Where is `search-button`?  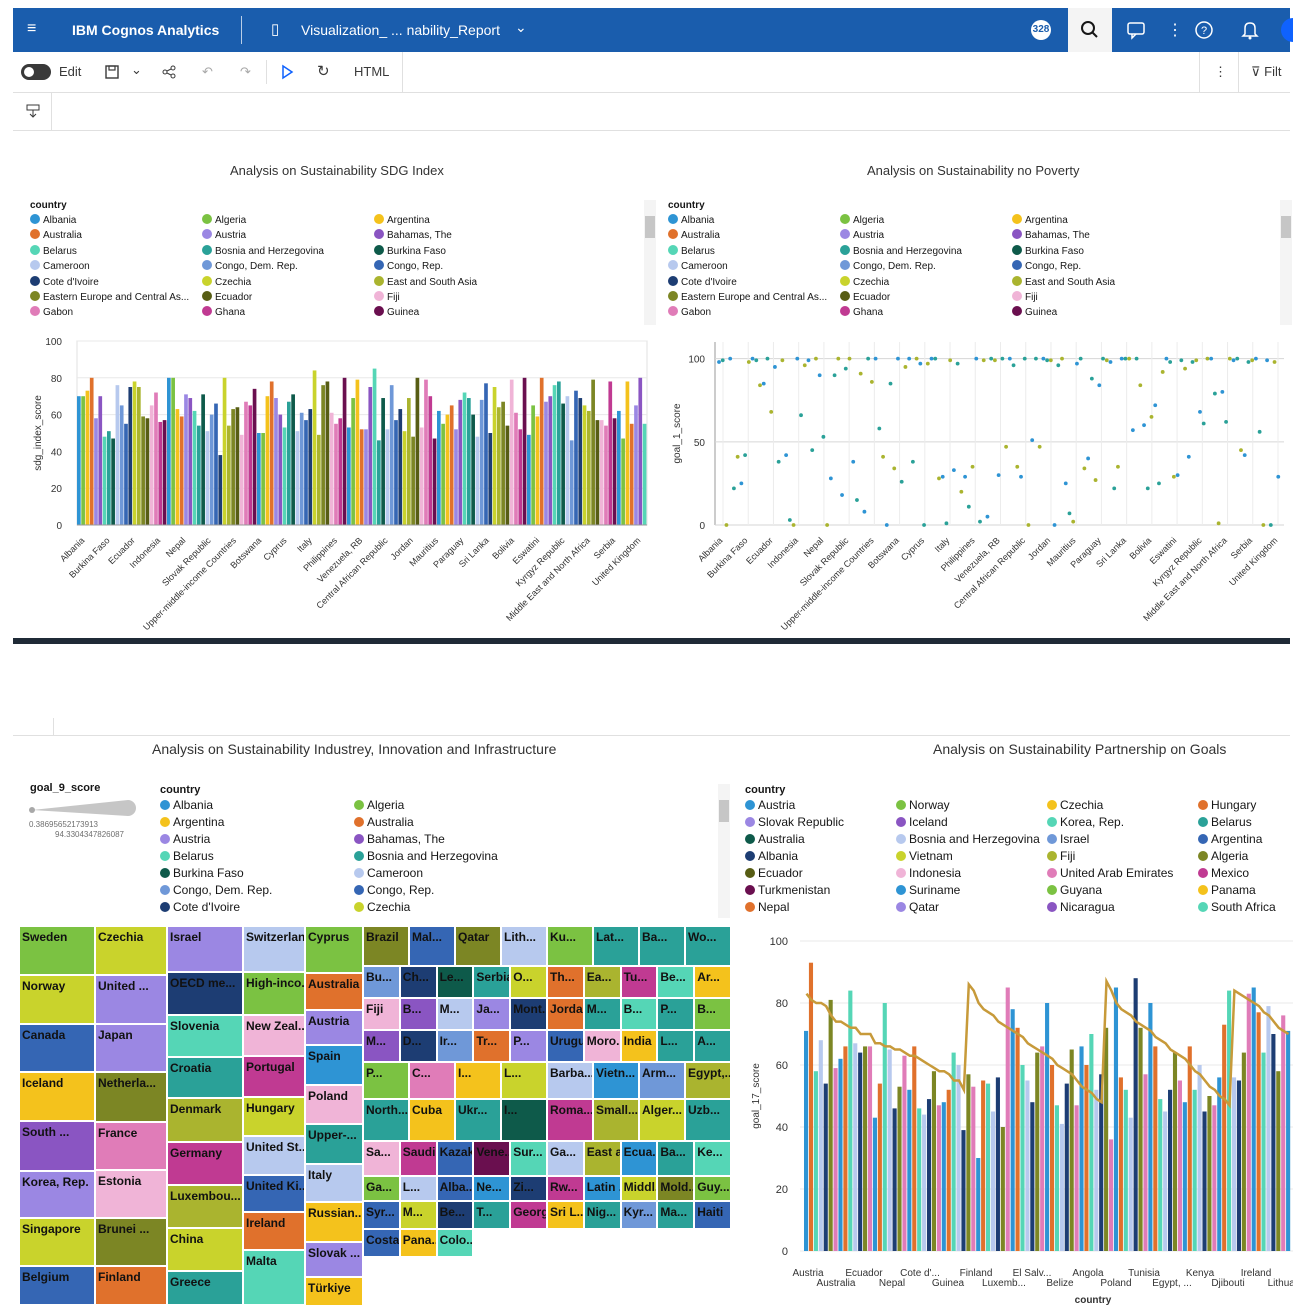 search-button is located at coordinates (1090, 30).